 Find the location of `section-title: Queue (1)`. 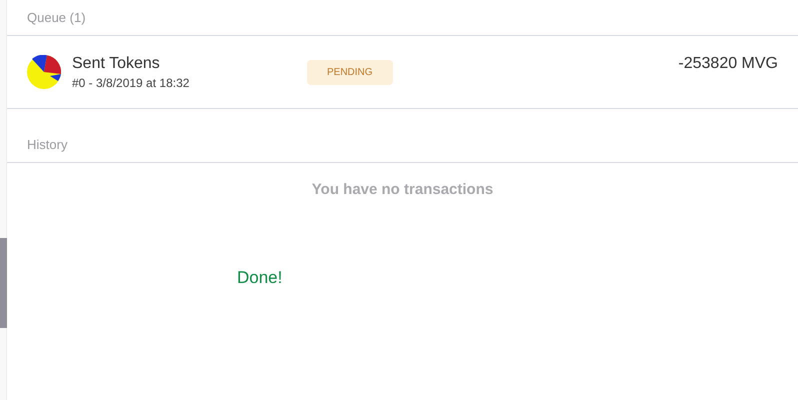

section-title: Queue (1) is located at coordinates (56, 17).